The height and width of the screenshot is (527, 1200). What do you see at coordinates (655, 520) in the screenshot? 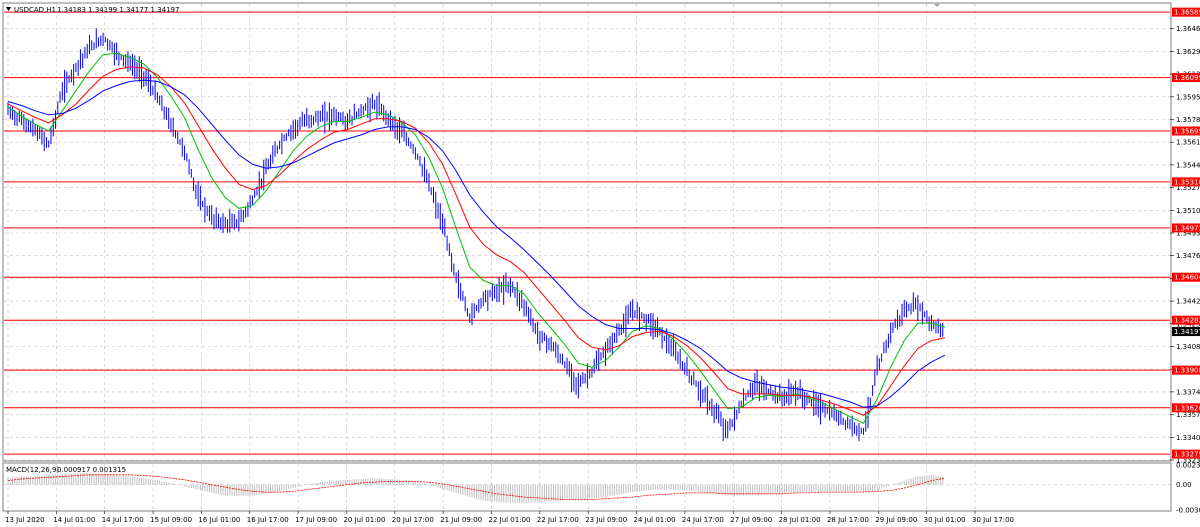
I see `x-tick-label: 24 Jul 01:00` at bounding box center [655, 520].